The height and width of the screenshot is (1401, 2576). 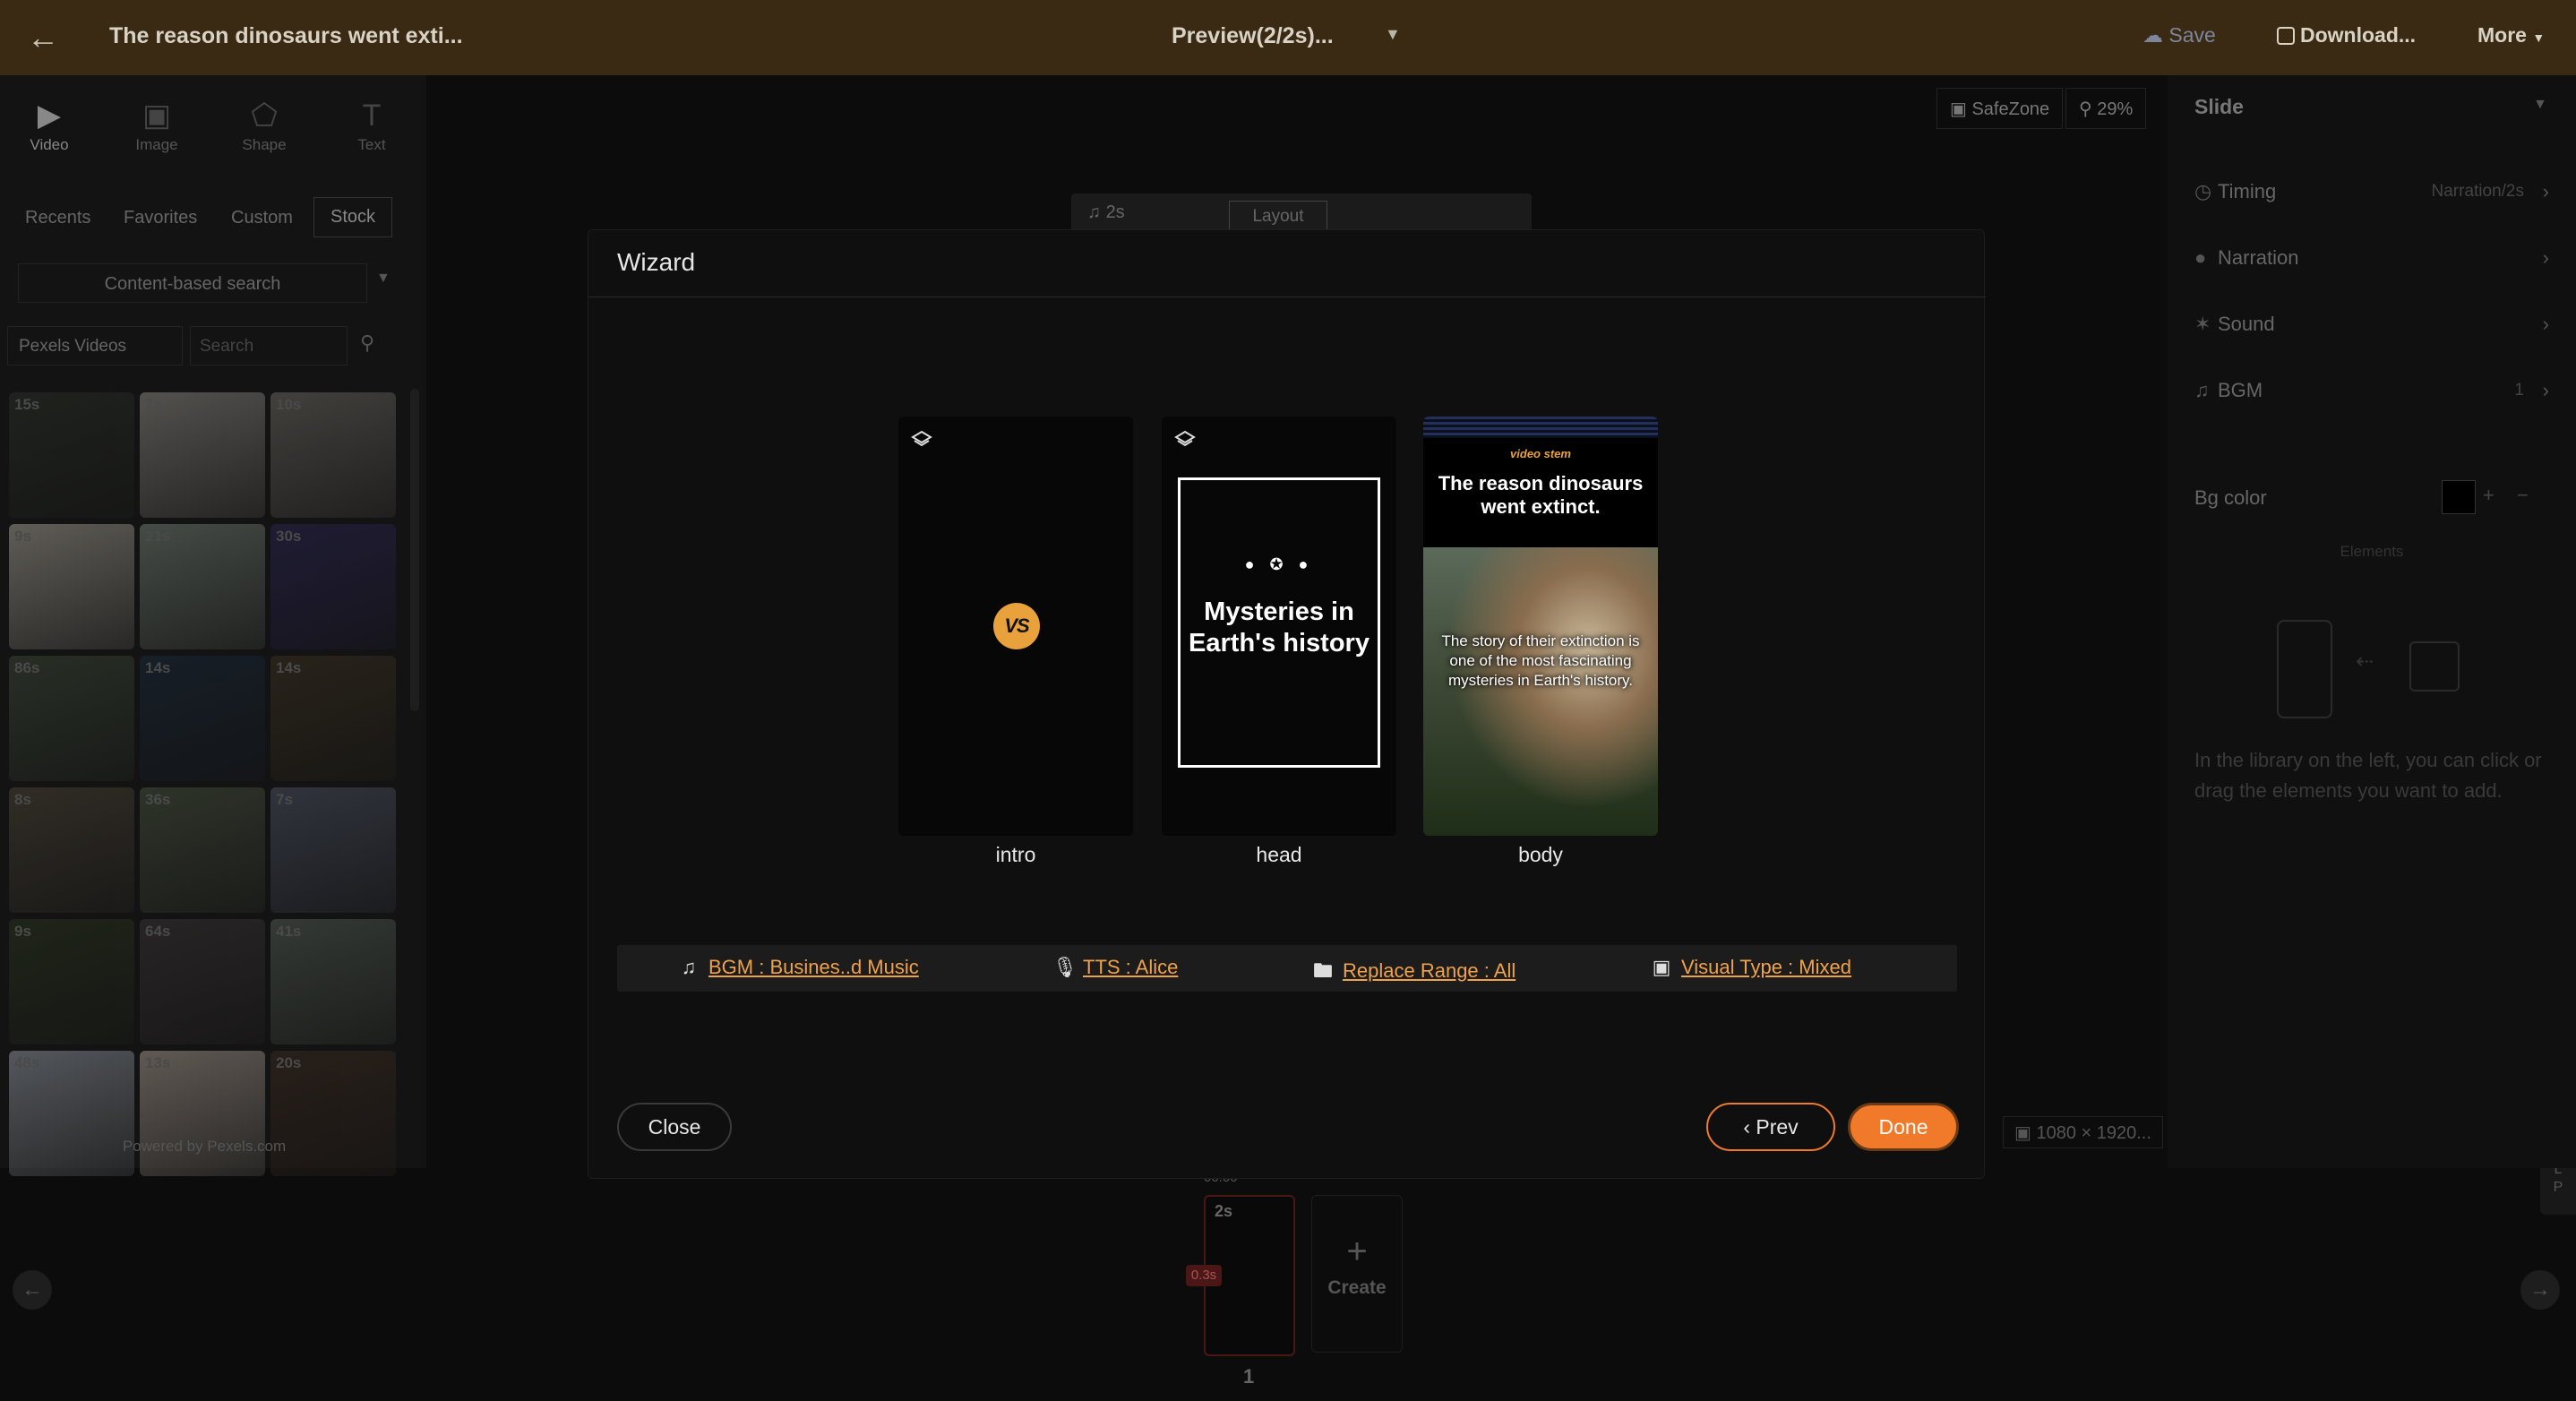 I want to click on tool-tab-video: ▶ Video, so click(x=49, y=124).